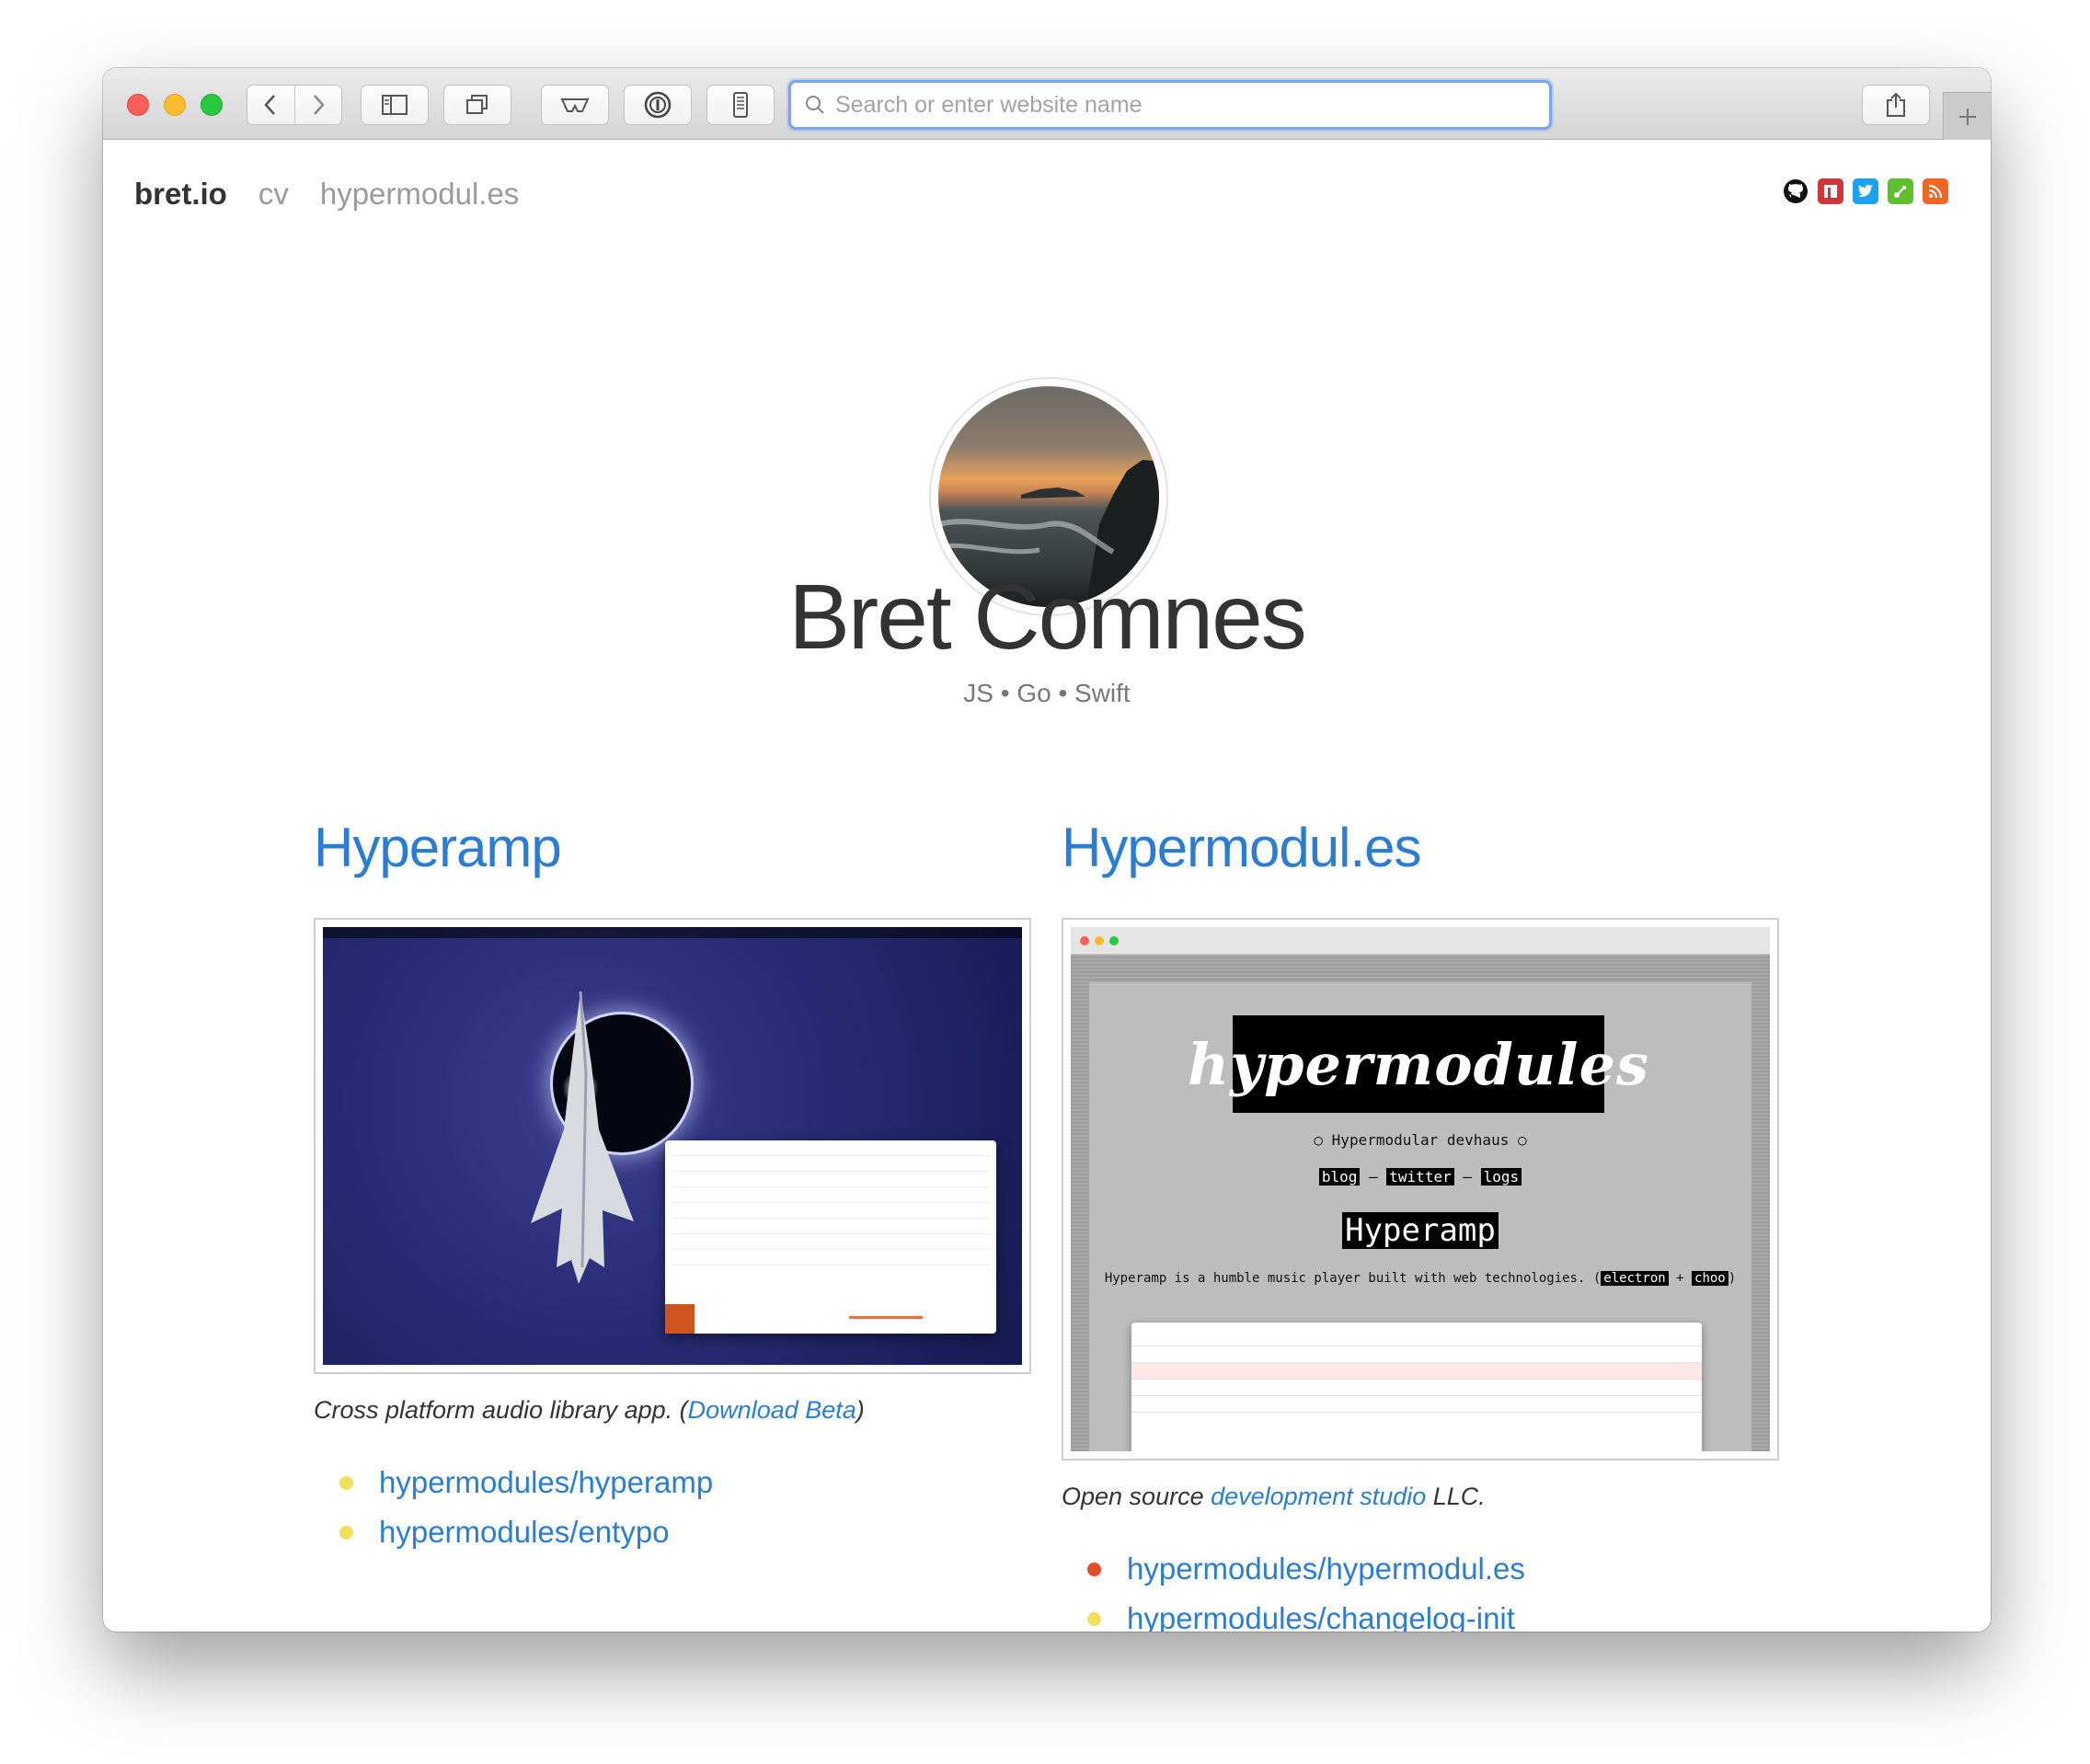  I want to click on address-bar, so click(1170, 105).